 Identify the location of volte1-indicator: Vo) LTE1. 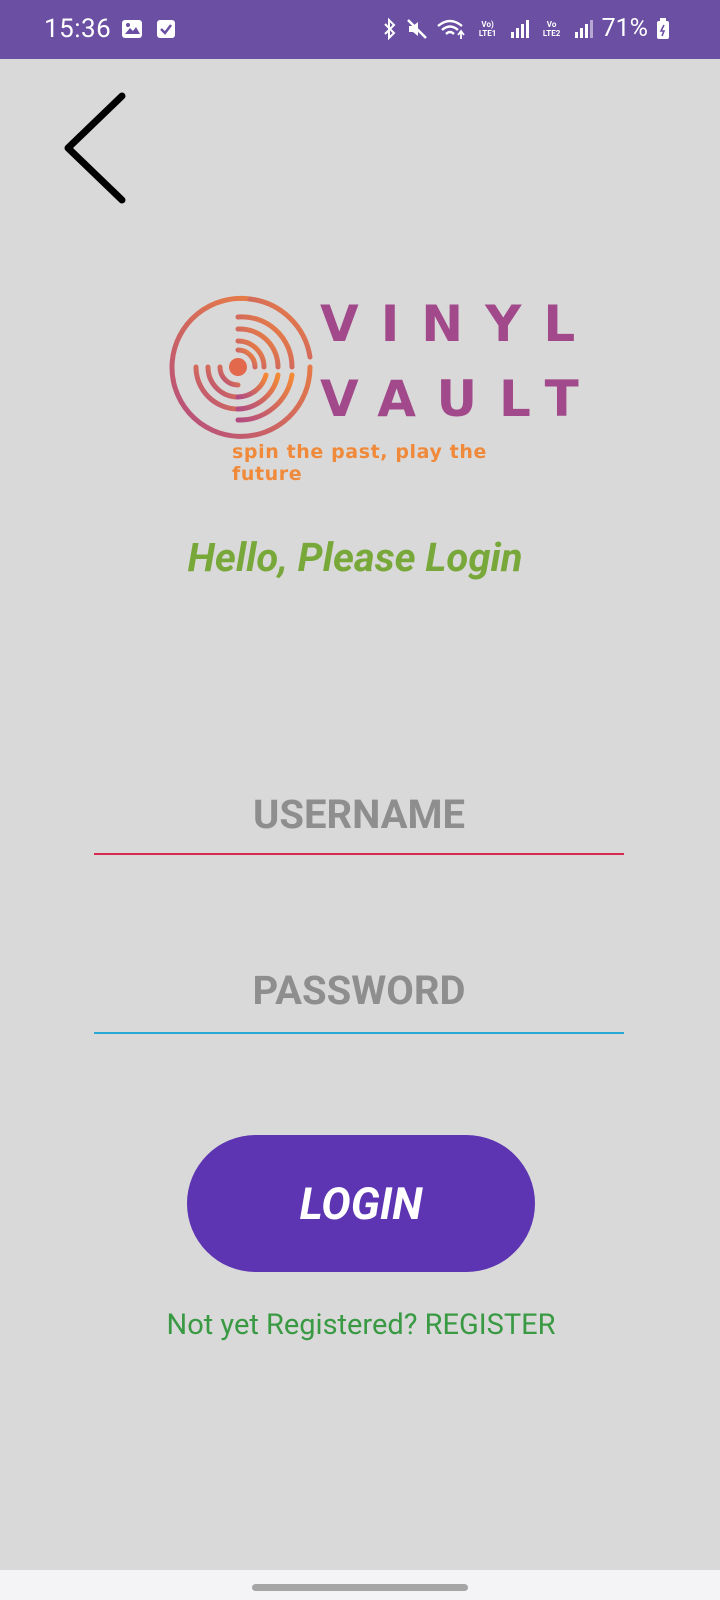
(487, 28).